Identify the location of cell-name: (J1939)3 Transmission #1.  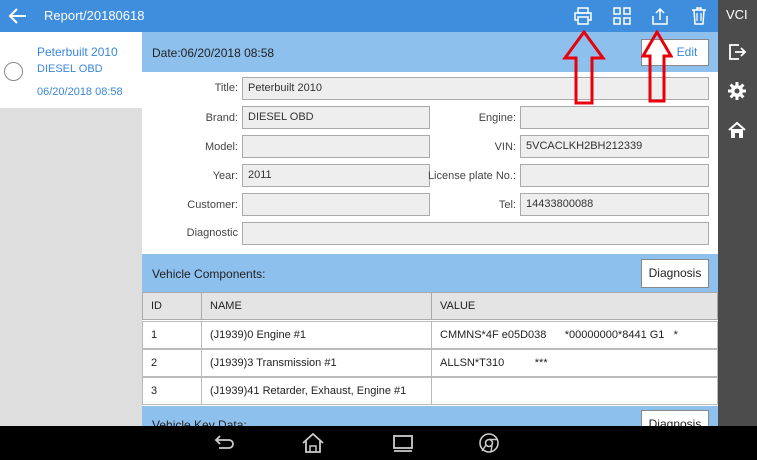
(316, 363).